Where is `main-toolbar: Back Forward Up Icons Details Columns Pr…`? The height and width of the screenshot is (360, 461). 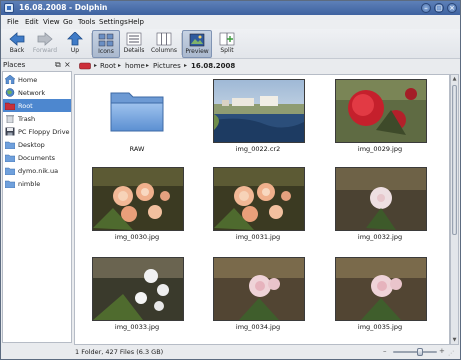 main-toolbar: Back Forward Up Icons Details Columns Pr… is located at coordinates (230, 44).